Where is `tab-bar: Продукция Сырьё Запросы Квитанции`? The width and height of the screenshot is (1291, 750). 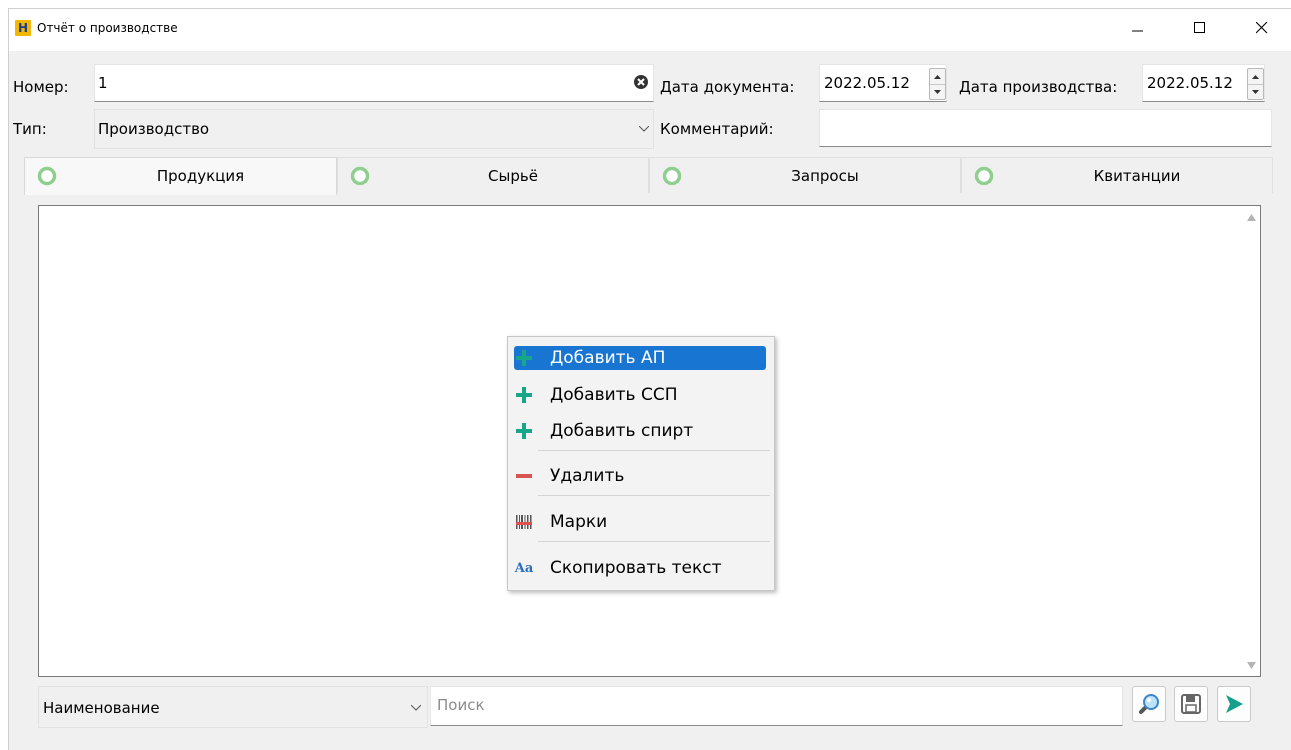
tab-bar: Продукция Сырьё Запросы Квитанции is located at coordinates (649, 176).